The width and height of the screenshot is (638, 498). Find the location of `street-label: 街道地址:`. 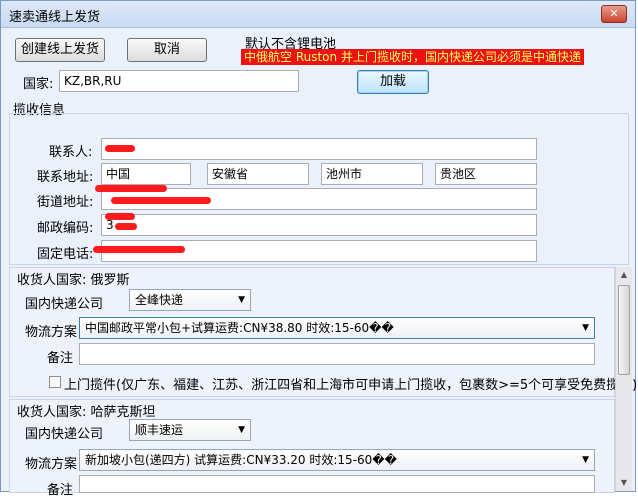

street-label: 街道地址: is located at coordinates (65, 202).